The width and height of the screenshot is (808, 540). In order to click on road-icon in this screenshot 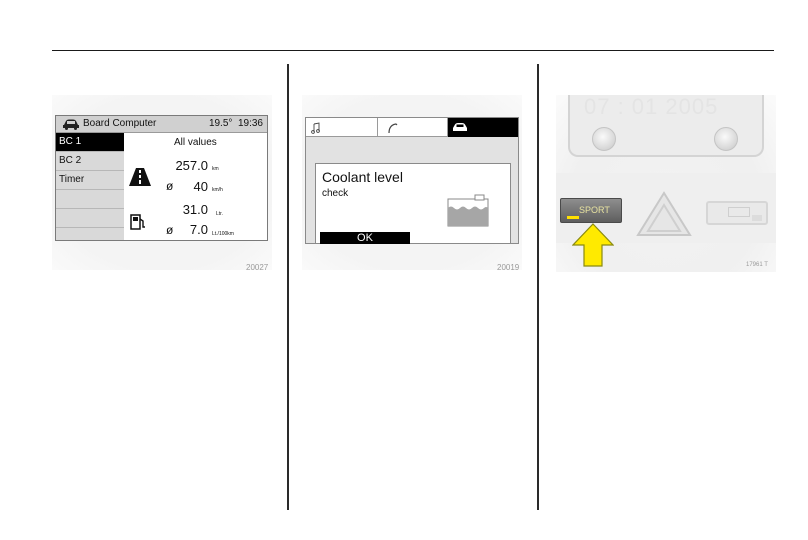, I will do `click(140, 177)`.